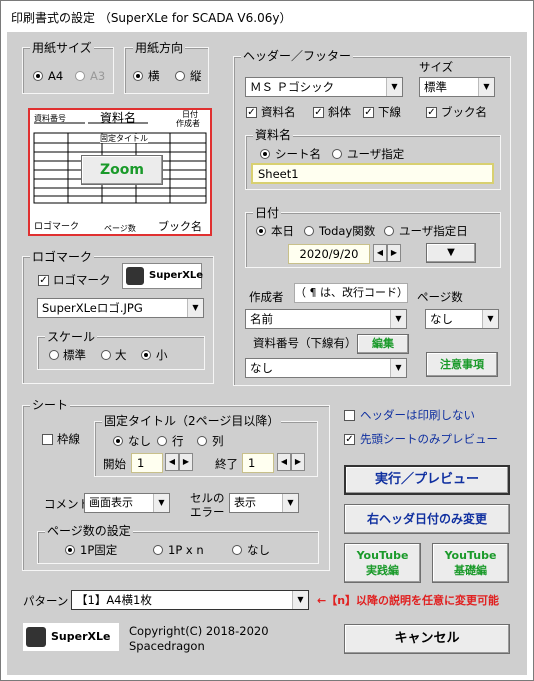 Image resolution: width=534 pixels, height=681 pixels. Describe the element at coordinates (329, 254) in the screenshot. I see `date-input: 2020/9/20` at that location.